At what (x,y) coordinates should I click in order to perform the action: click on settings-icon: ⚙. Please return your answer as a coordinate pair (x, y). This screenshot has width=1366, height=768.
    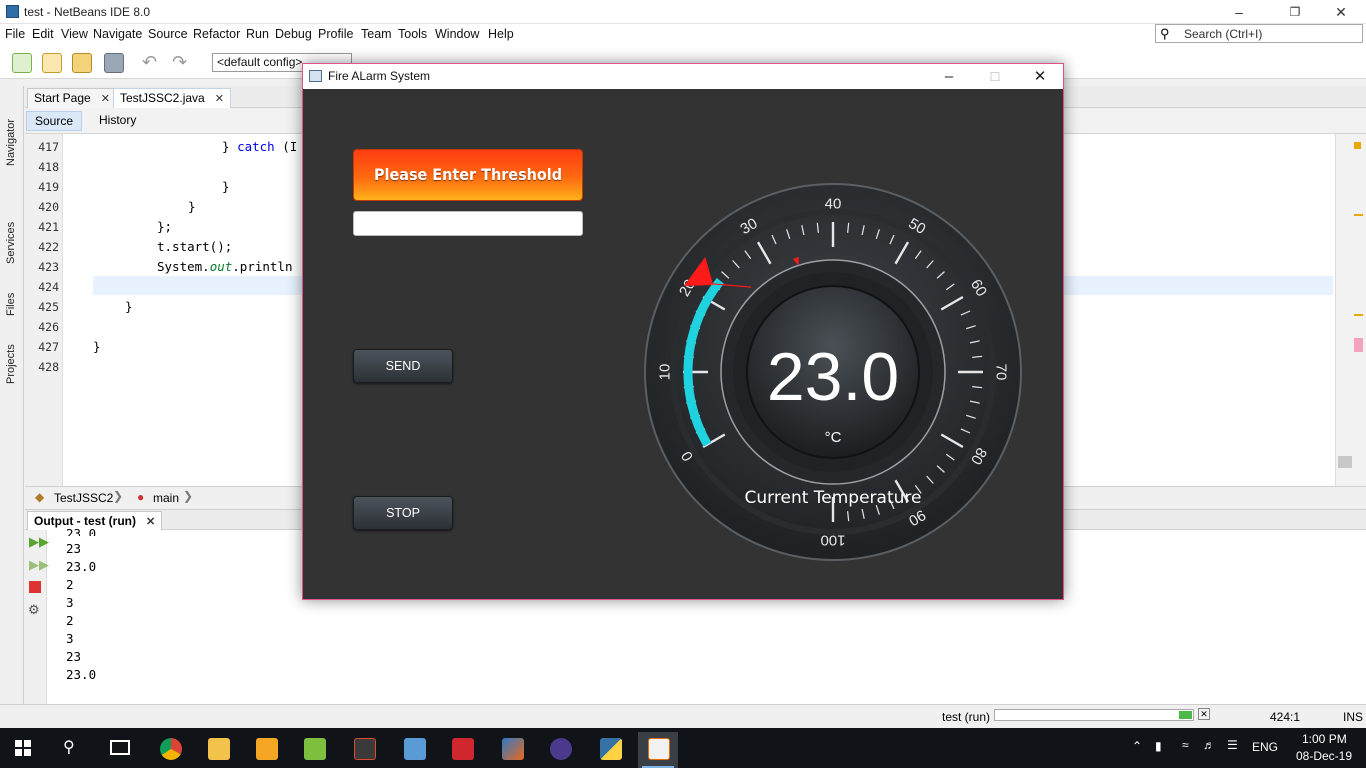
    Looking at the image, I should click on (34, 610).